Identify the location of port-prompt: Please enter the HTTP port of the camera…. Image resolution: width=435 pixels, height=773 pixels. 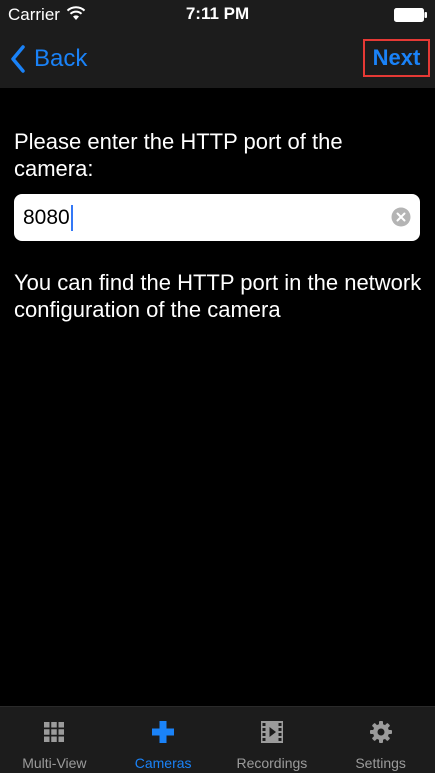
(178, 155).